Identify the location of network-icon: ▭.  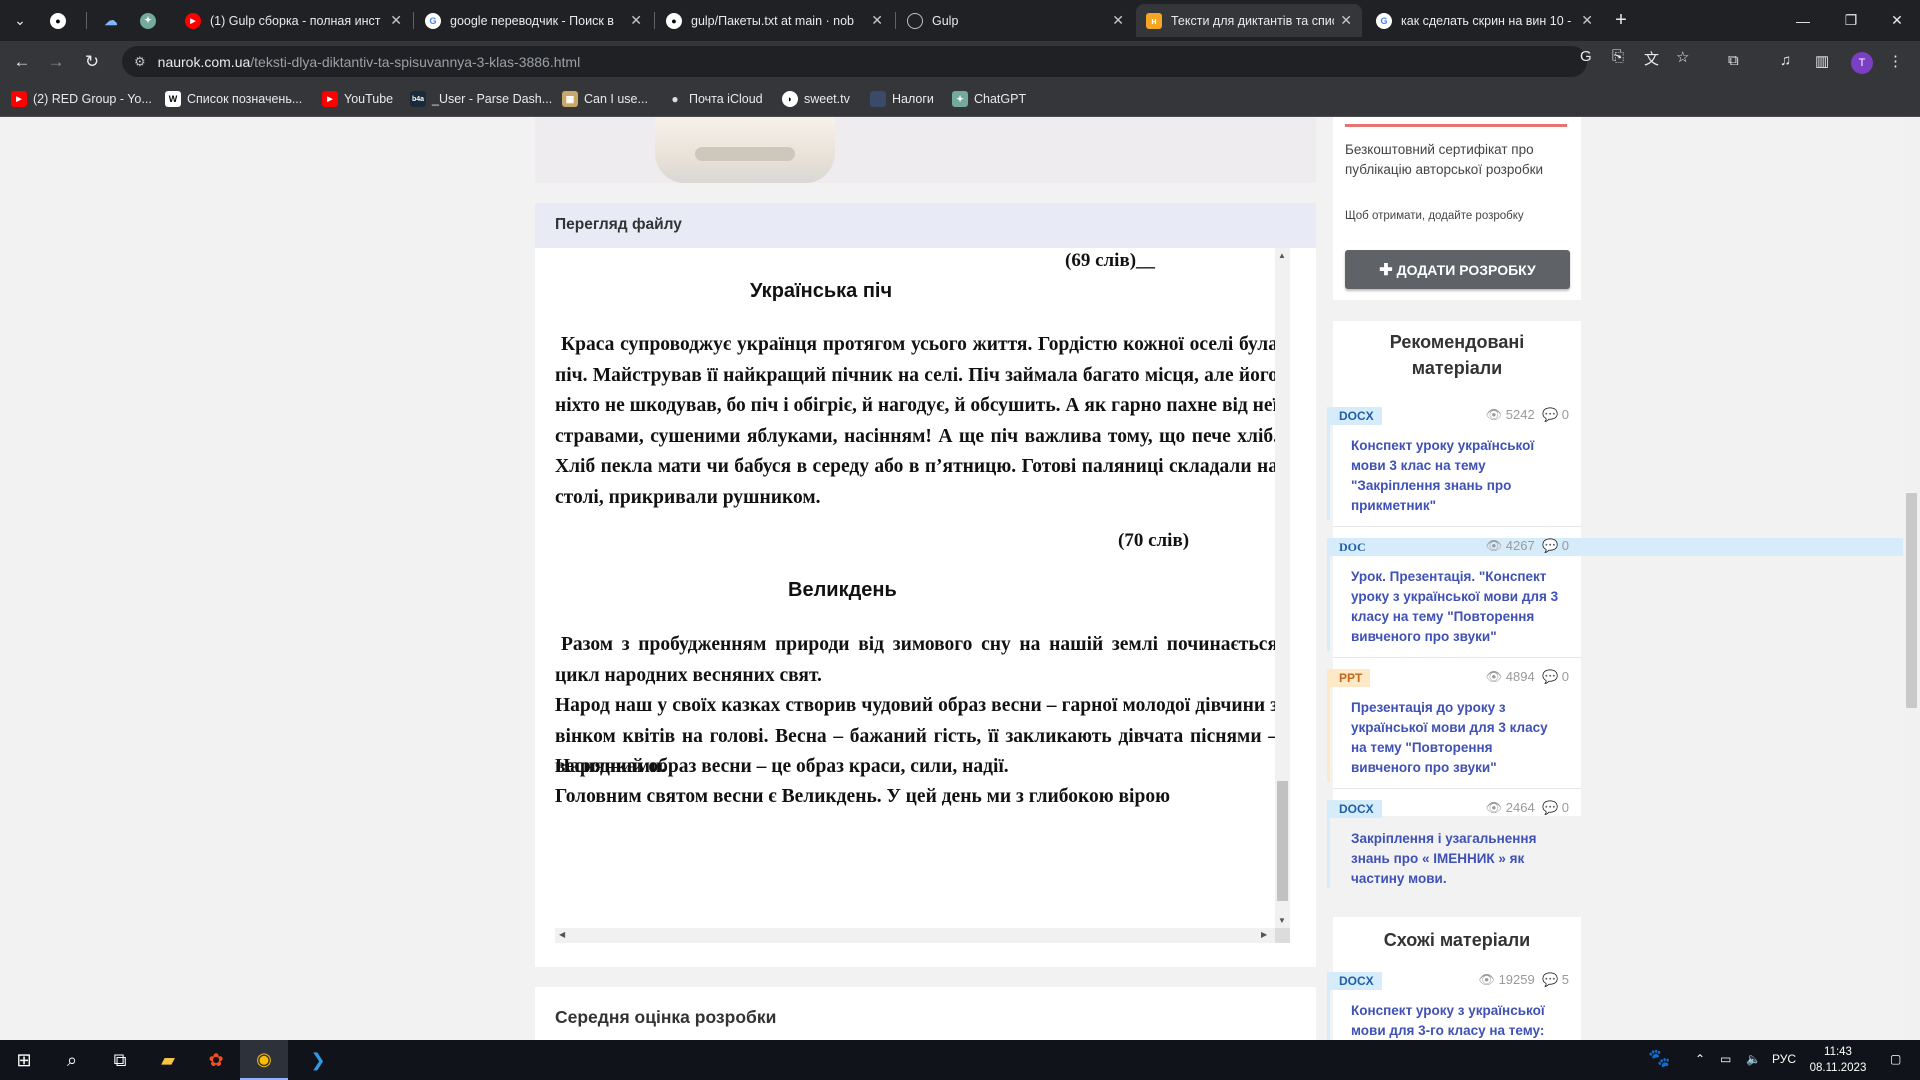
(1725, 1059).